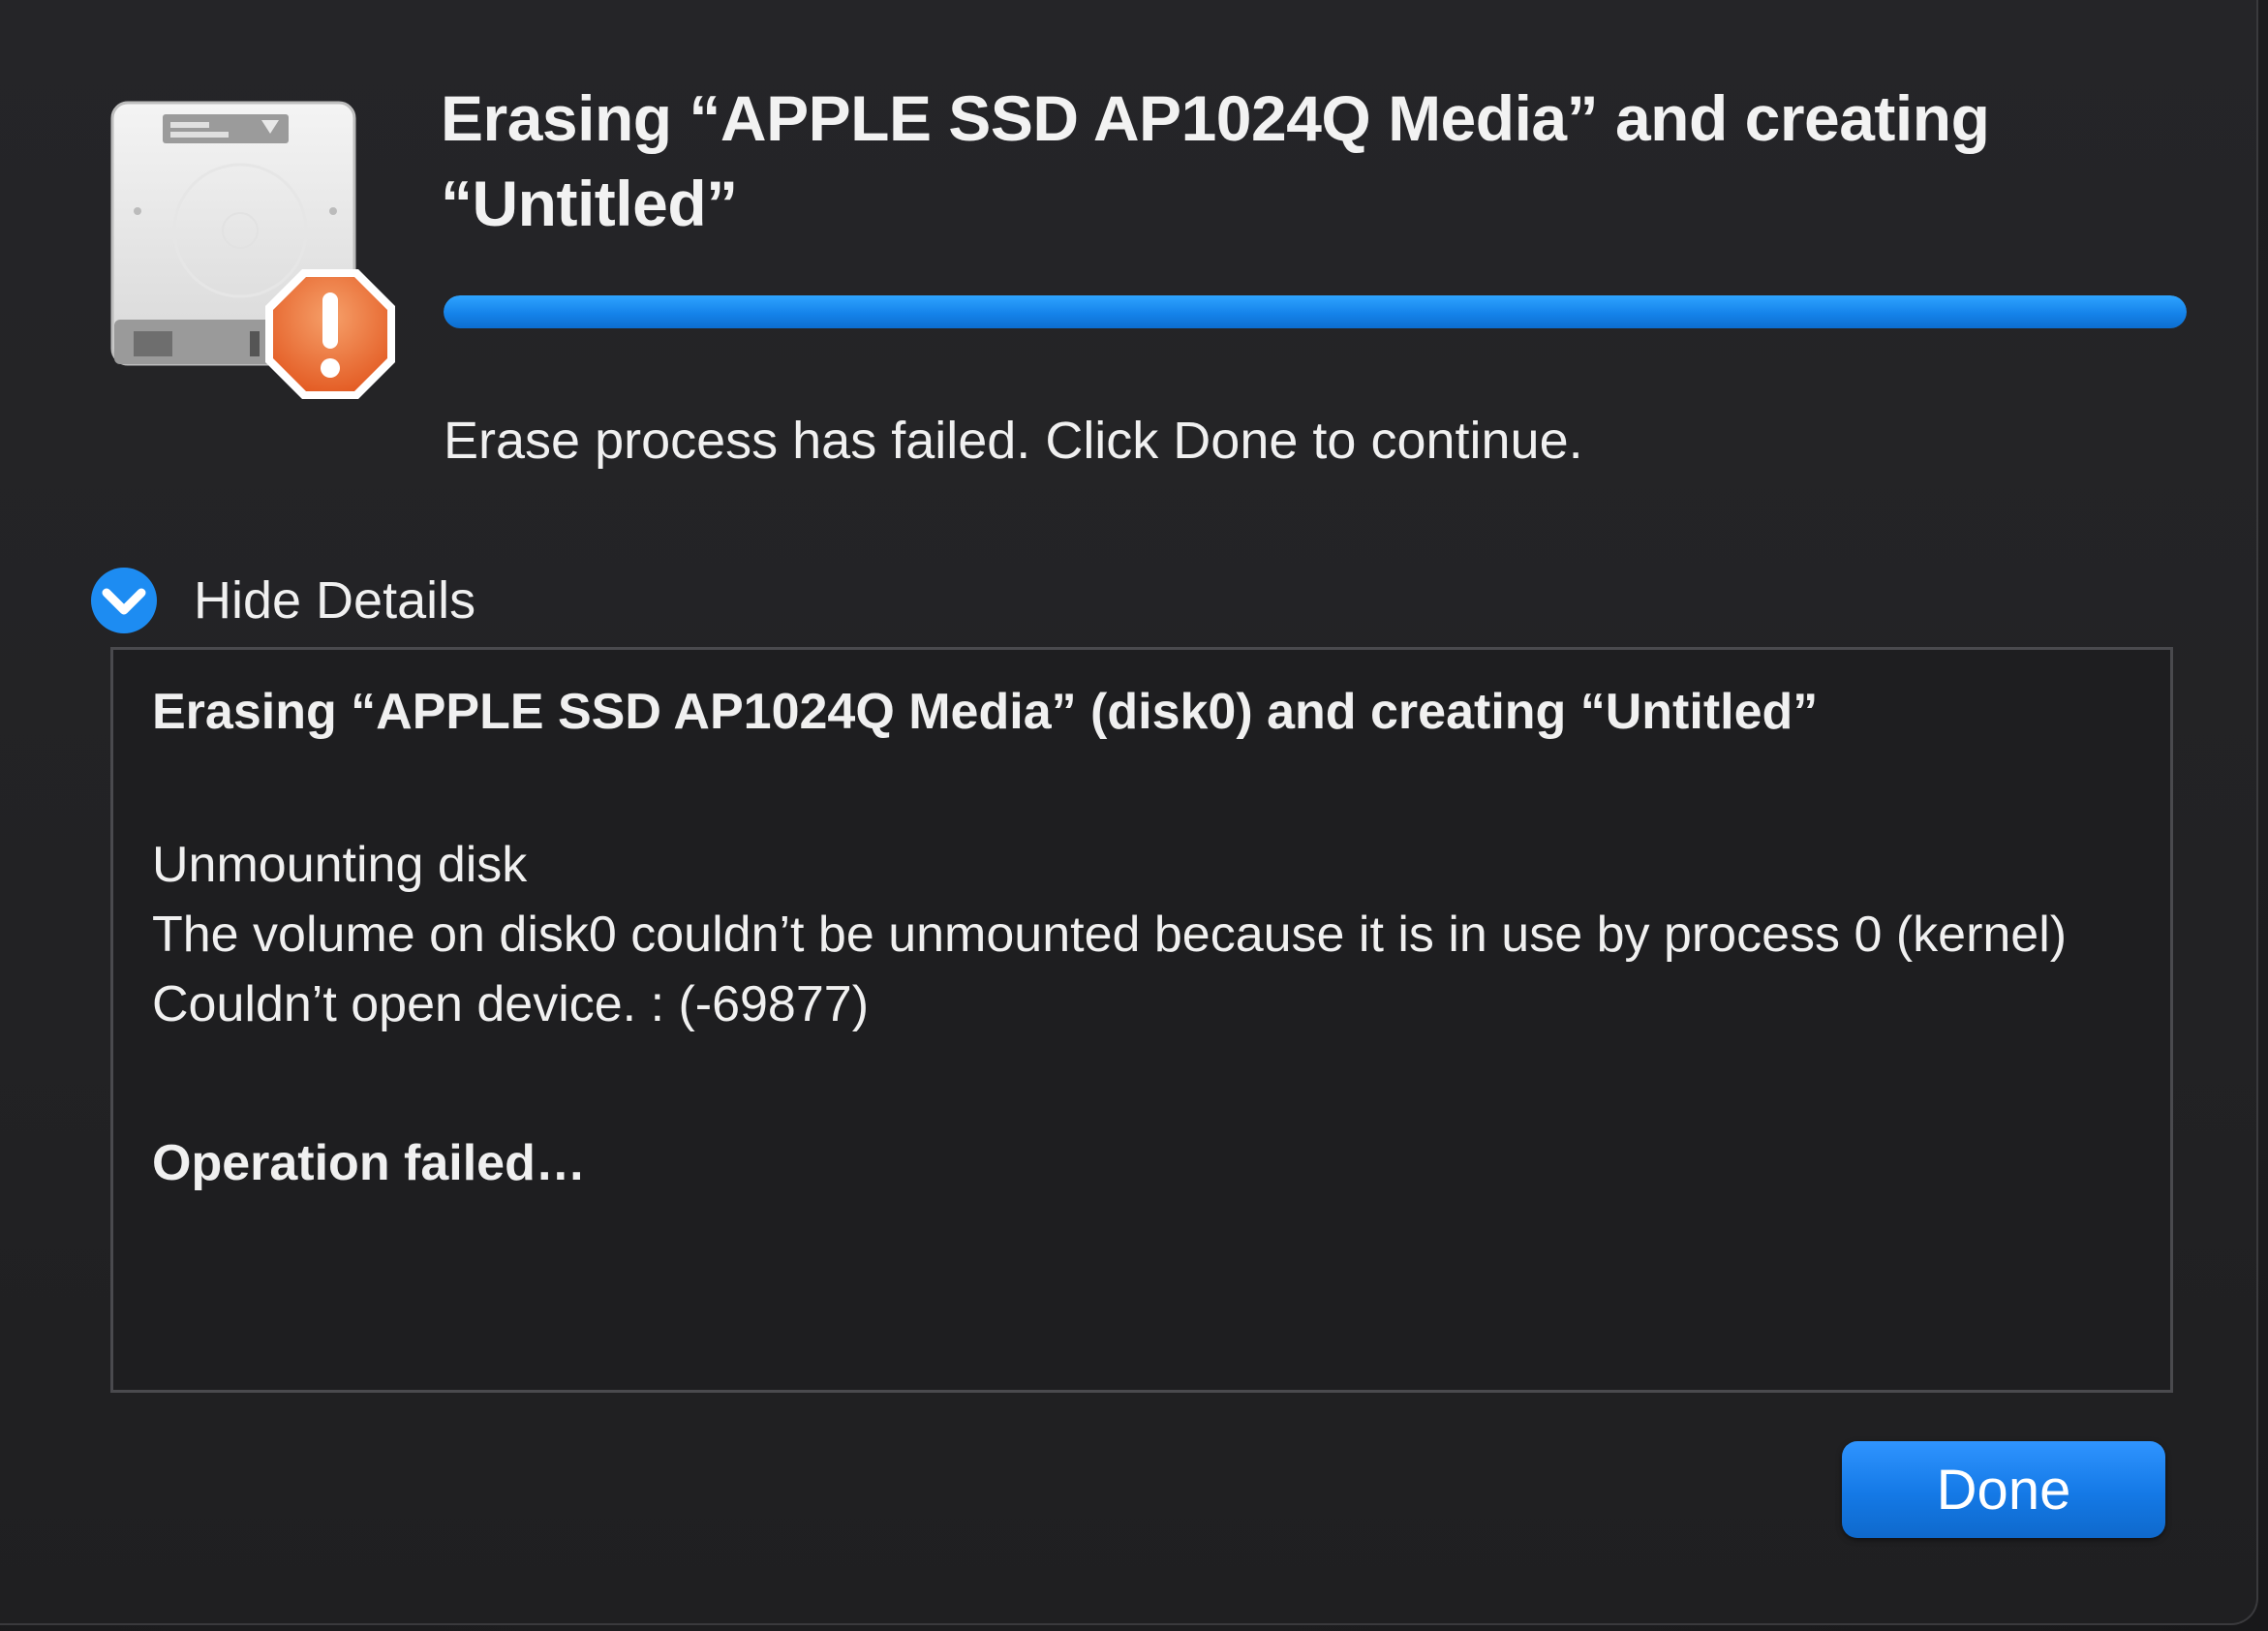 Image resolution: width=2268 pixels, height=1631 pixels. I want to click on hide-details-toggle: Hide Details, so click(282, 600).